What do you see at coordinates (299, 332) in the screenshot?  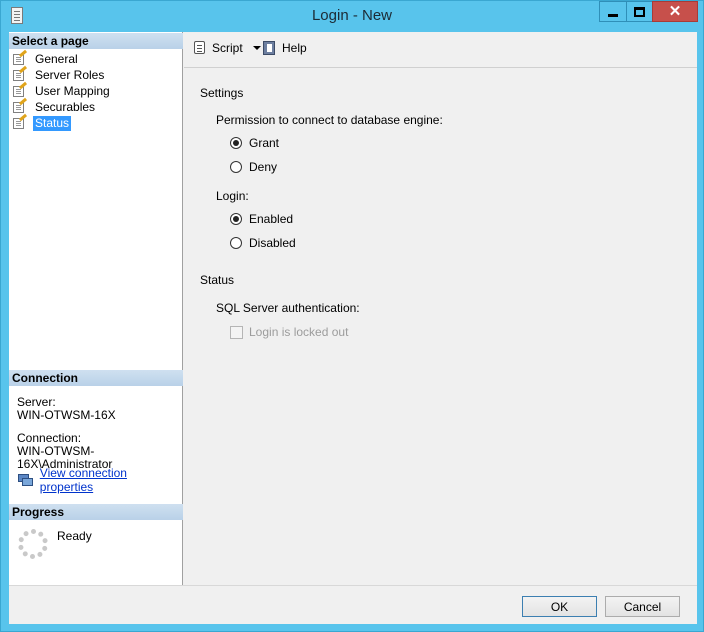 I see `login-locked-out-label: Login is locked out` at bounding box center [299, 332].